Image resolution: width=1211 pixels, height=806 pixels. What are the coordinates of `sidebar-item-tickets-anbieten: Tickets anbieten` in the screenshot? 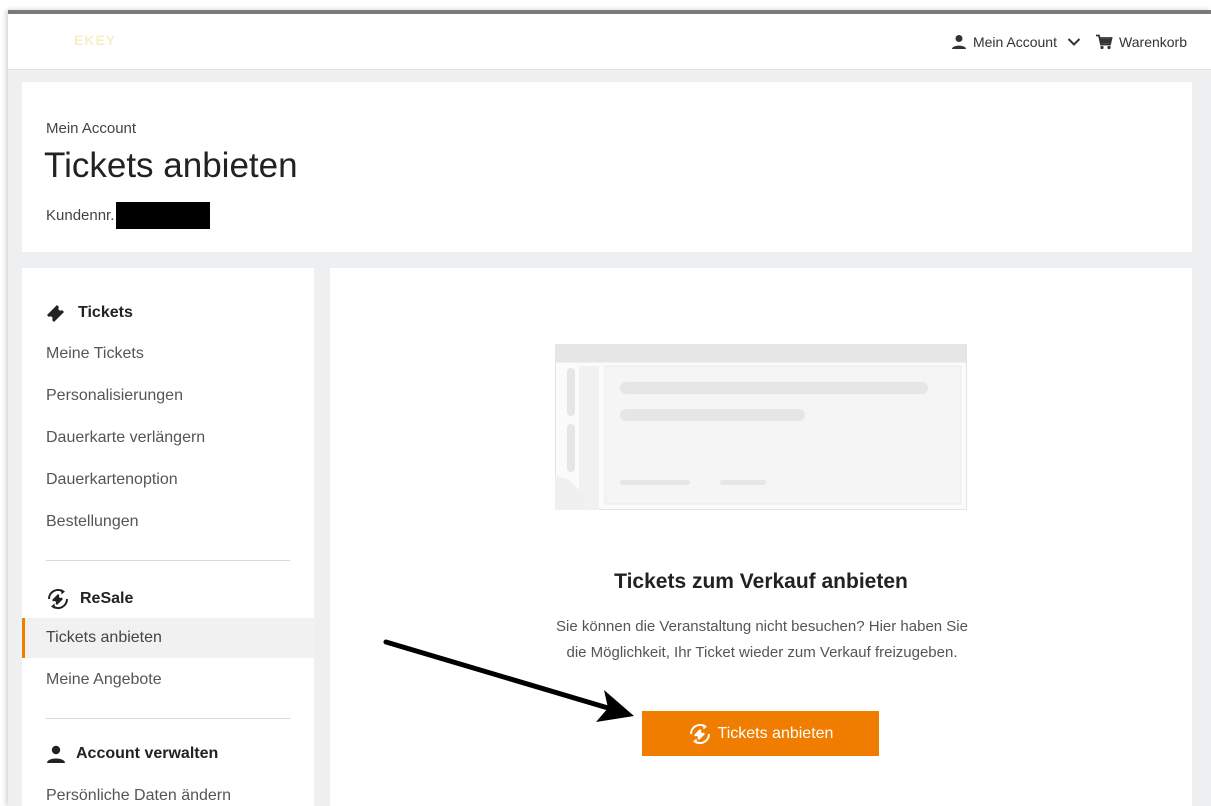 It's located at (168, 638).